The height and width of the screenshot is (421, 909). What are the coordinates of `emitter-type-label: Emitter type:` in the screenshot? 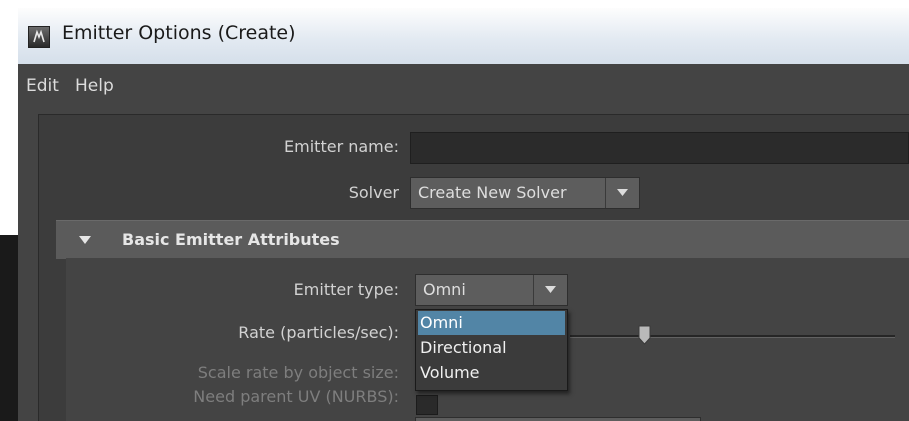 It's located at (346, 289).